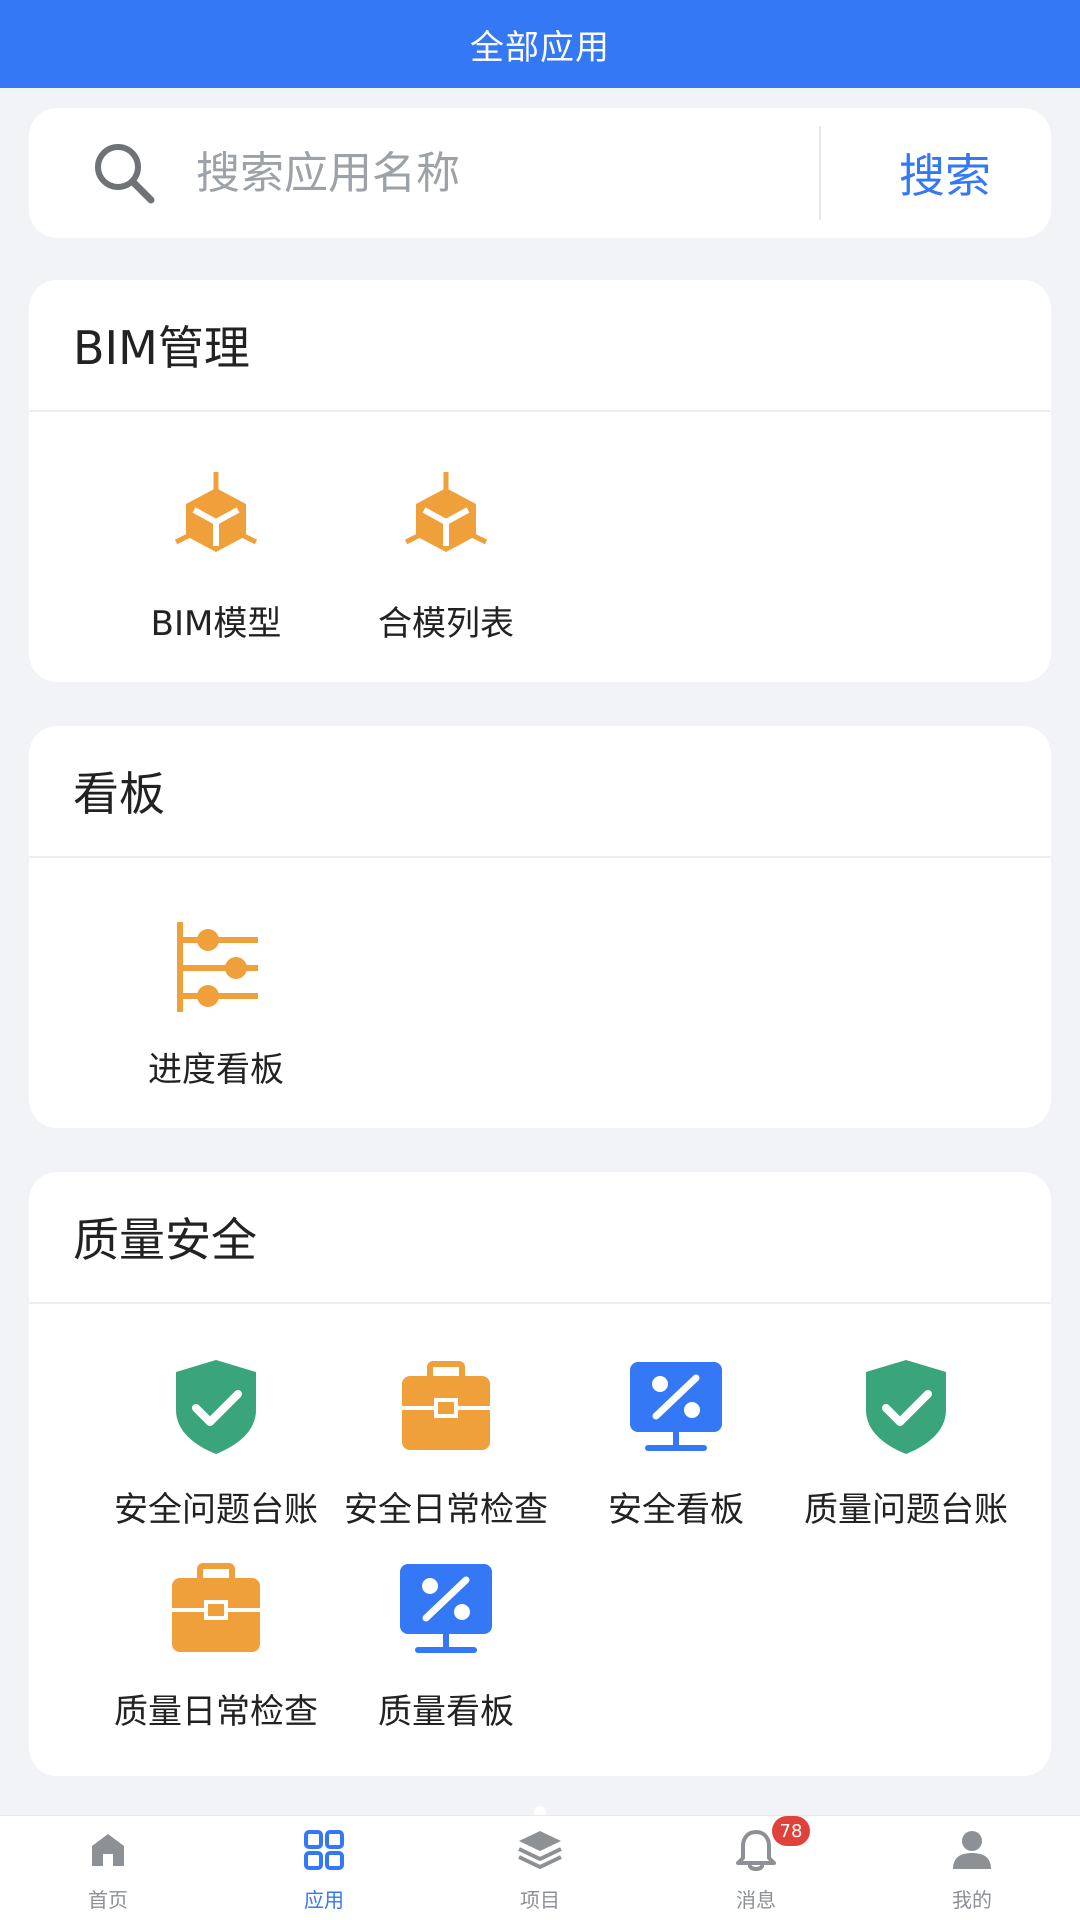  I want to click on message-badge: 78, so click(791, 1831).